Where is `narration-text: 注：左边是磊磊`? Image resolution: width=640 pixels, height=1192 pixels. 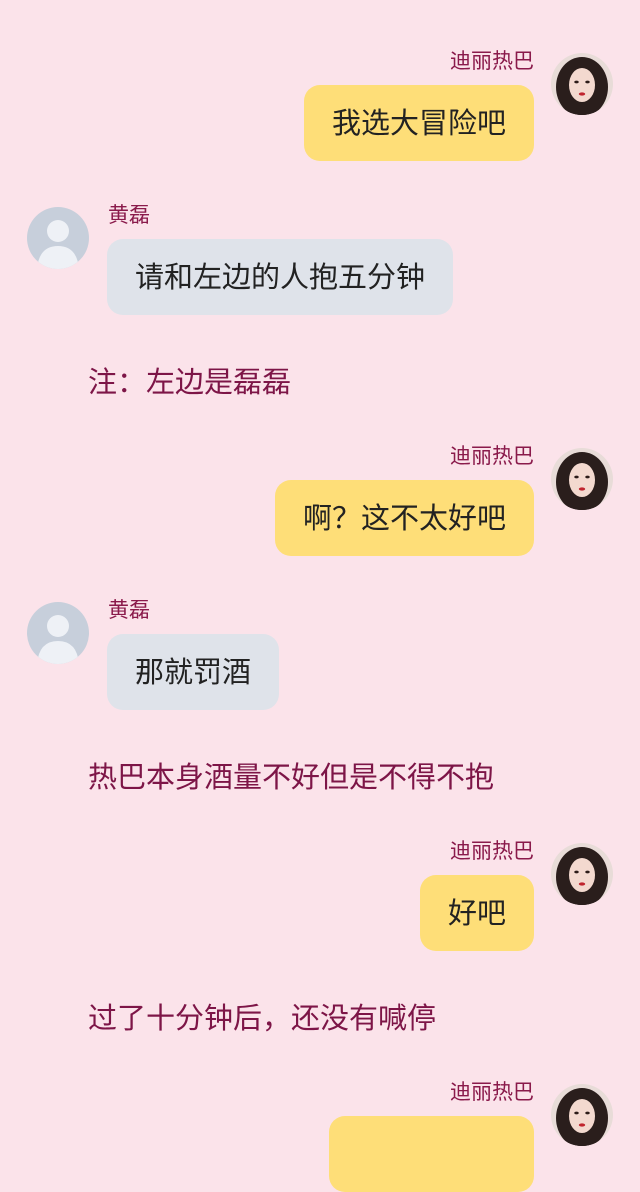 narration-text: 注：左边是磊磊 is located at coordinates (190, 382).